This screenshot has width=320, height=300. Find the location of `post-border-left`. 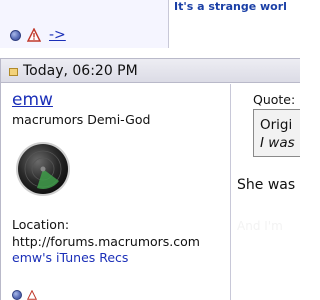

post-border-left is located at coordinates (0, 179).